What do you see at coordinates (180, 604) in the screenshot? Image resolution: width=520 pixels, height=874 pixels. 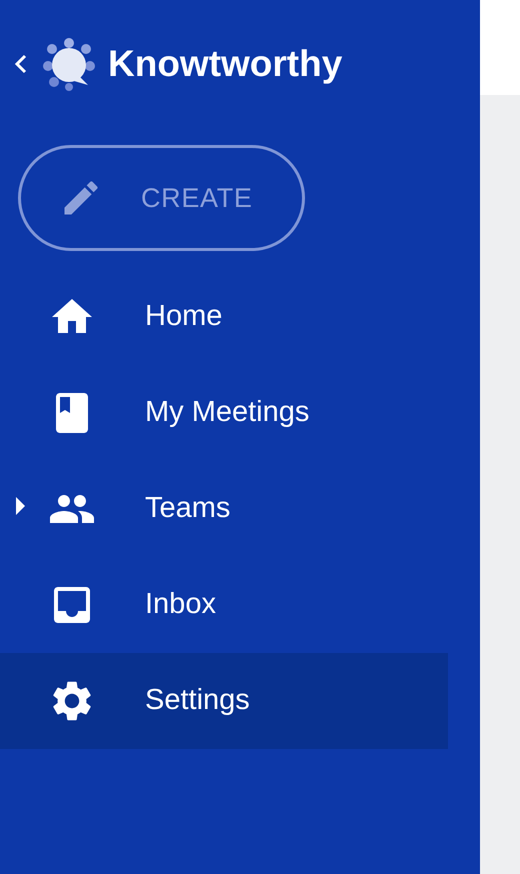 I see `nav-label: Inbox` at bounding box center [180, 604].